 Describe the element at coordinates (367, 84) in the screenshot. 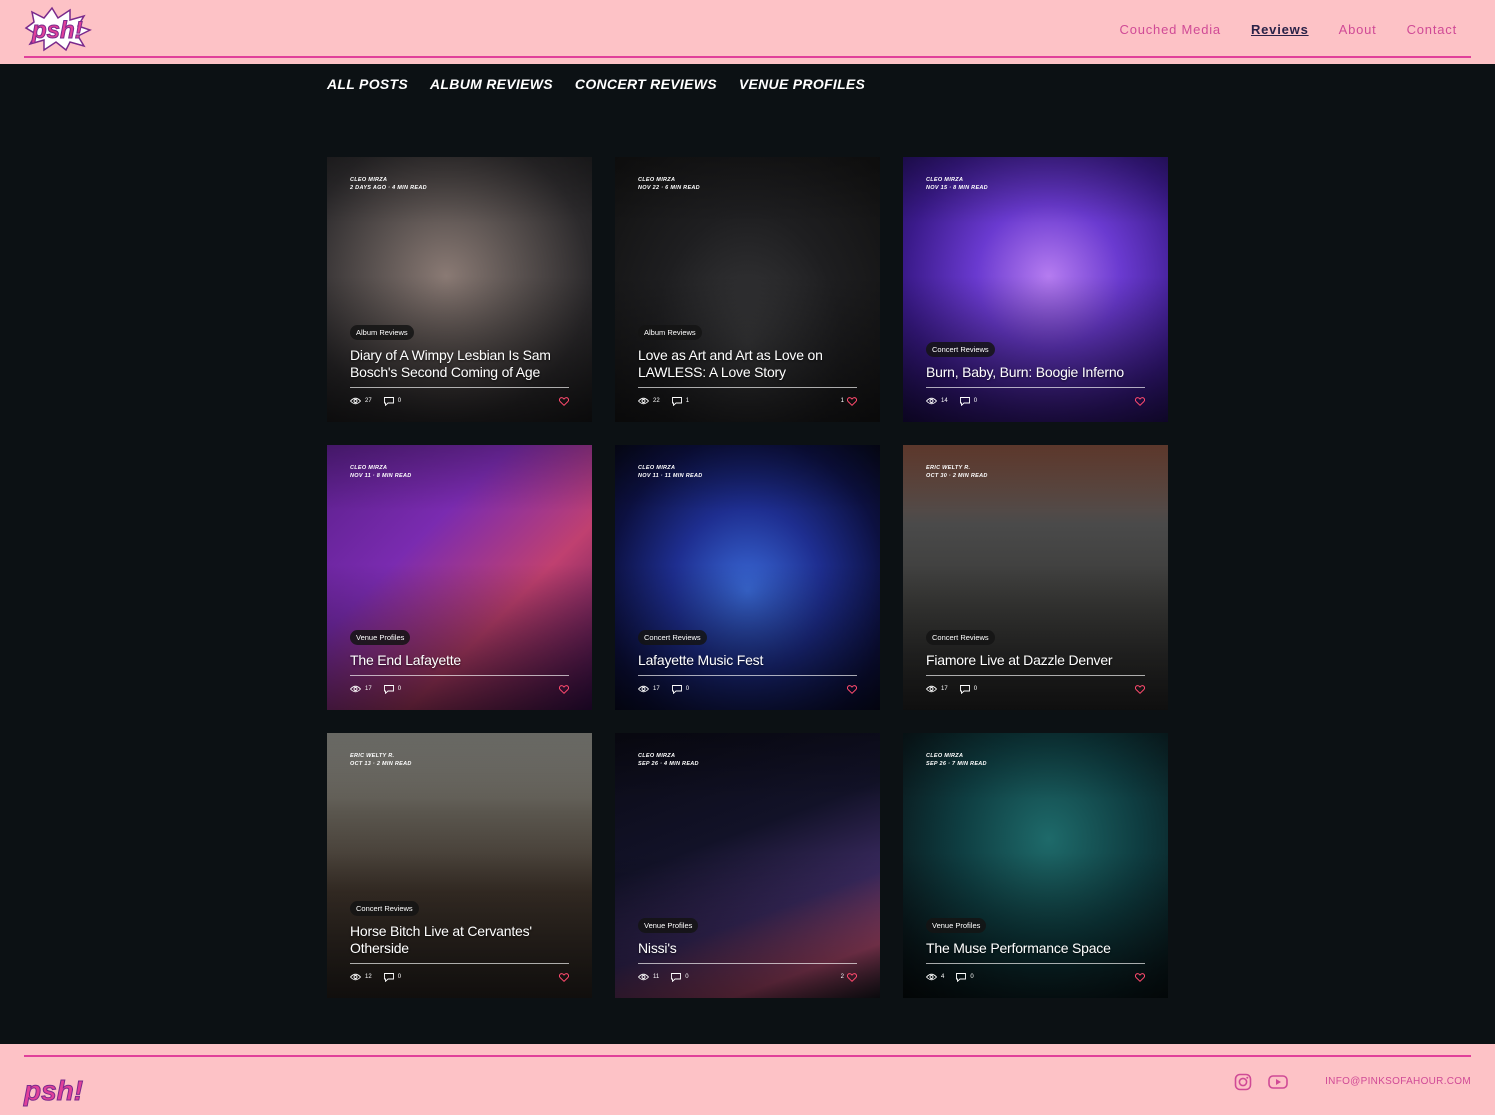

I see `tab-all-posts: All Posts` at that location.